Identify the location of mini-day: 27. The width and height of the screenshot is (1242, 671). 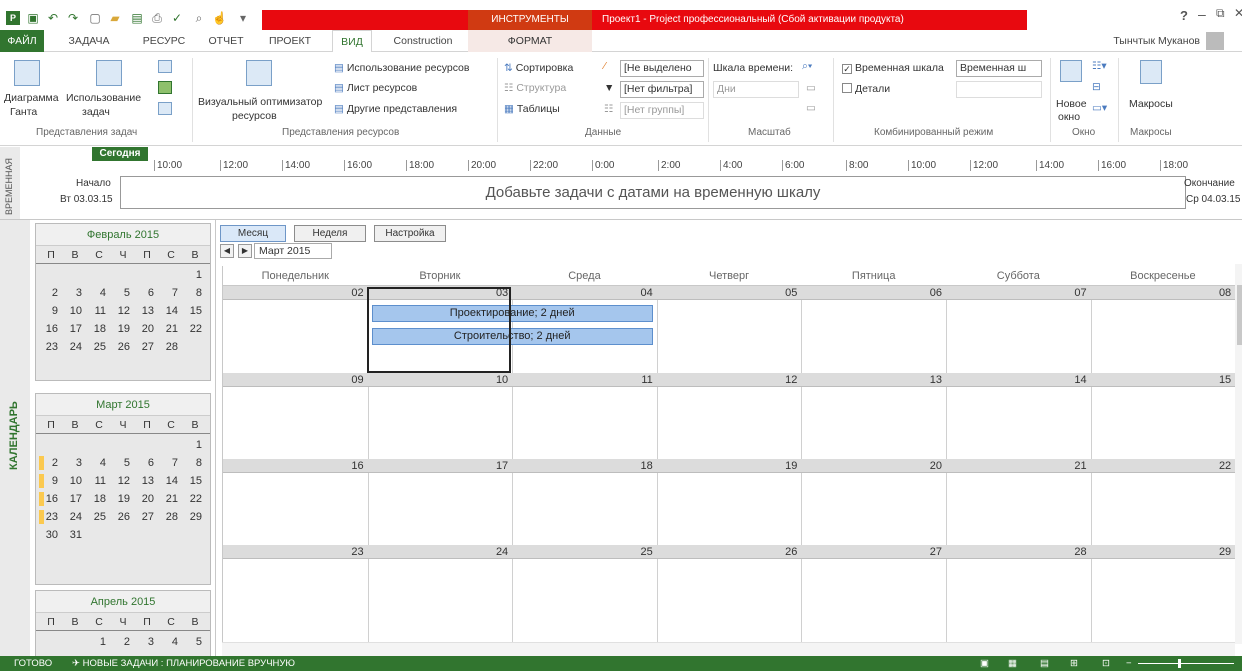
(146, 347).